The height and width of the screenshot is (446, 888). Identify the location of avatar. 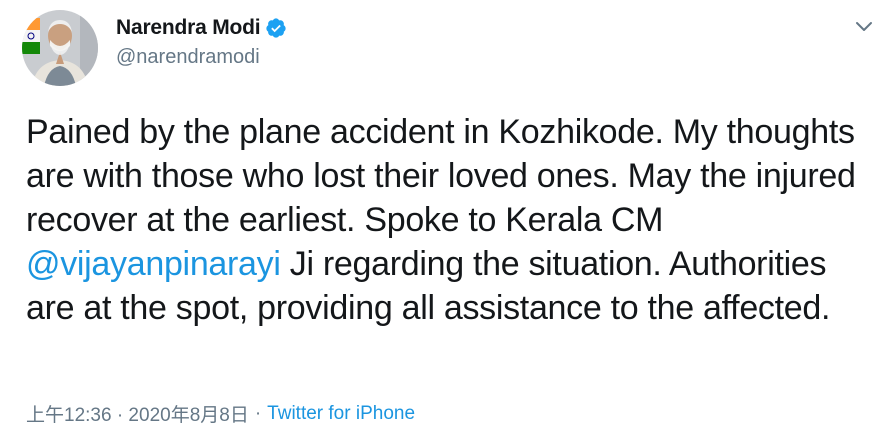
(60, 48).